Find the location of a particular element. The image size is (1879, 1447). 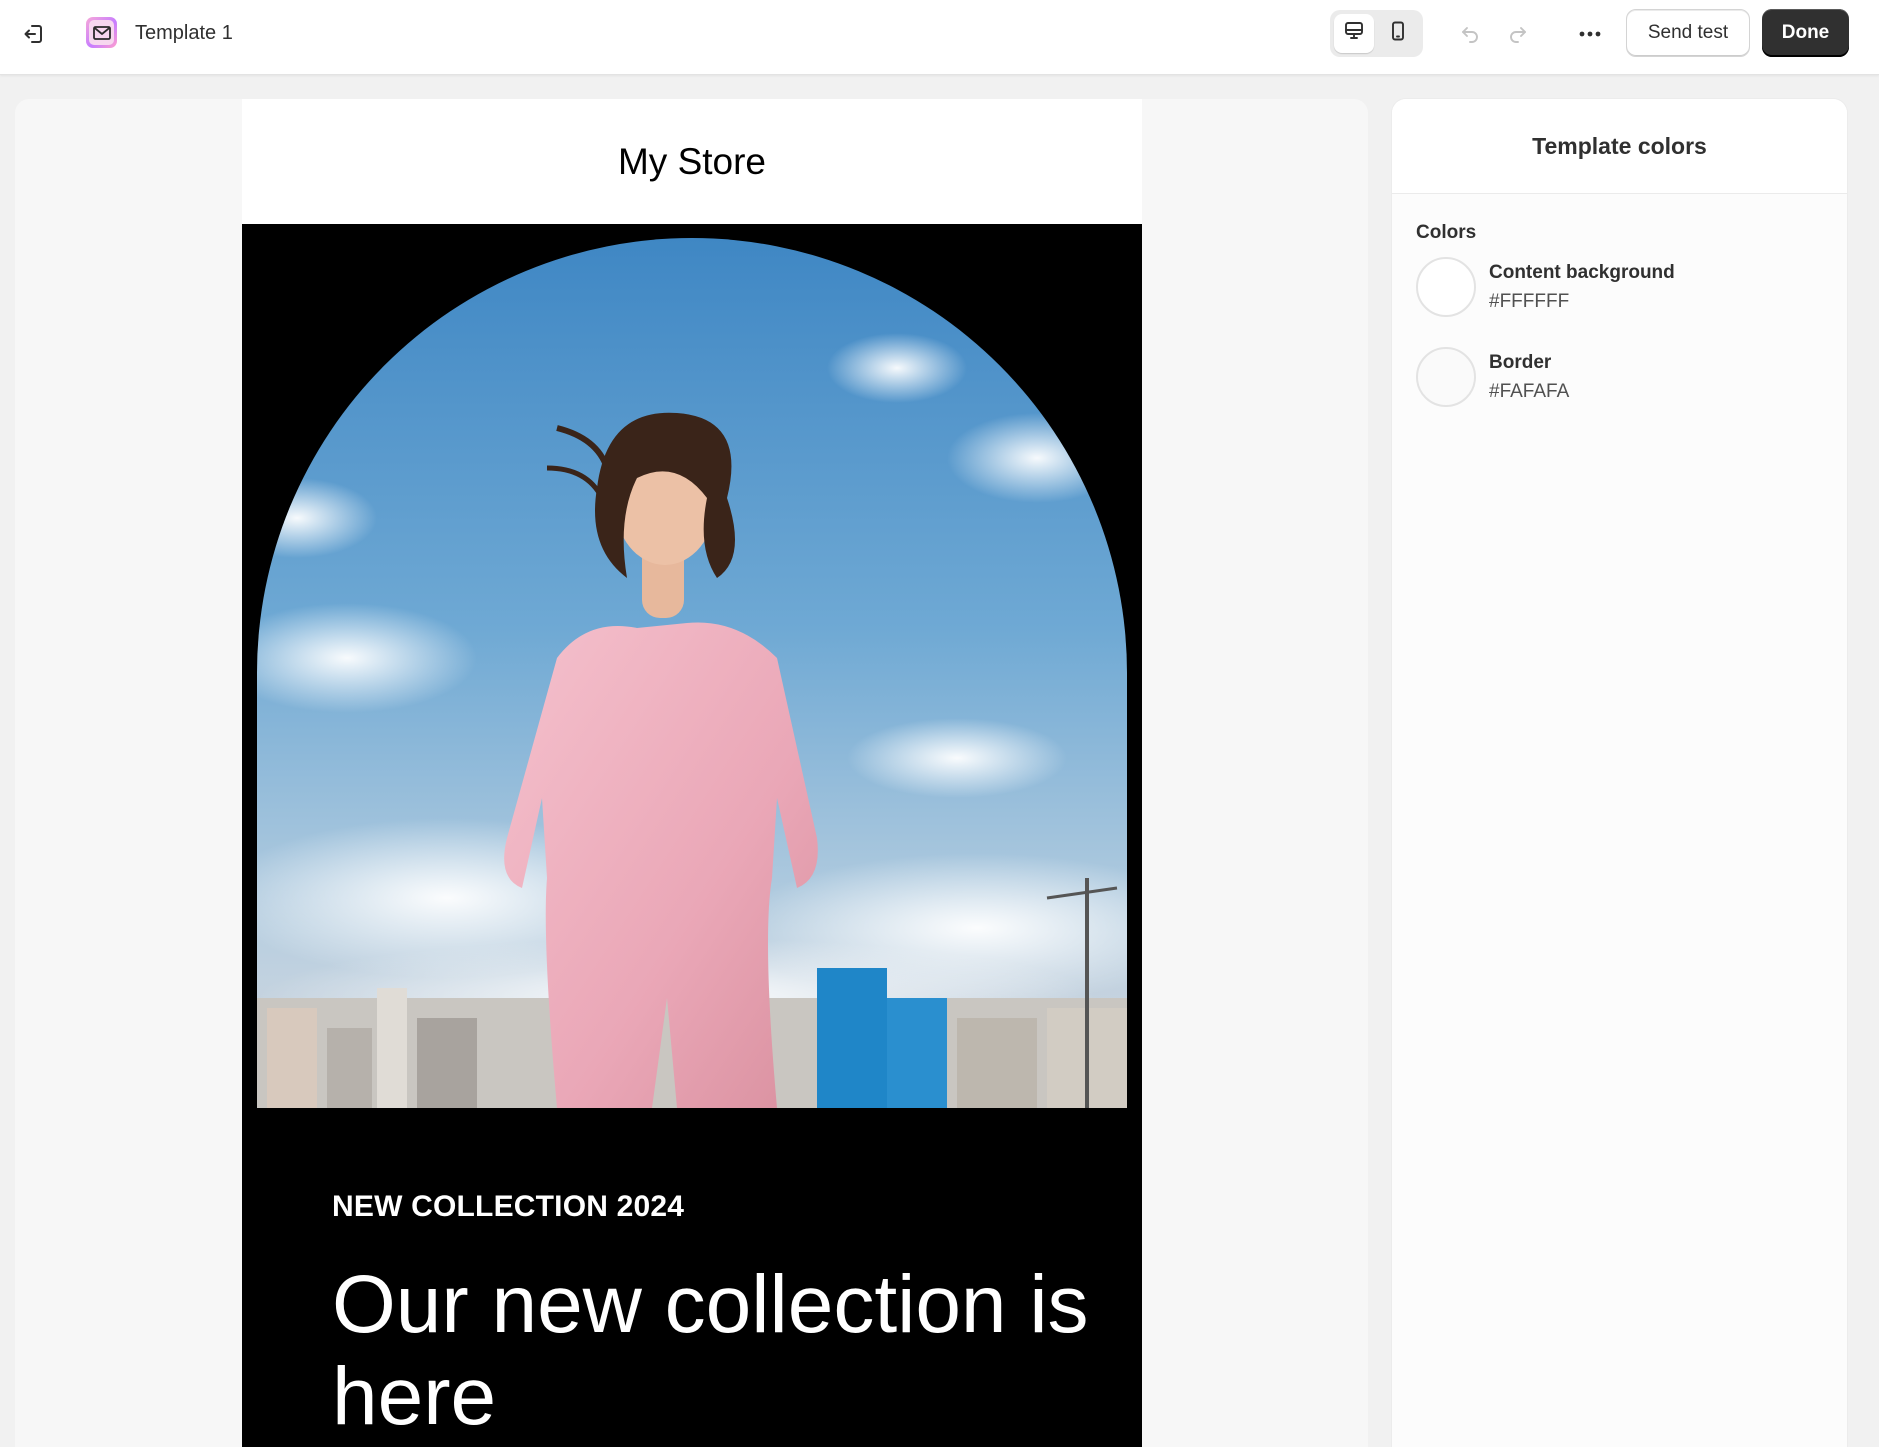

redo-icon is located at coordinates (1518, 36).